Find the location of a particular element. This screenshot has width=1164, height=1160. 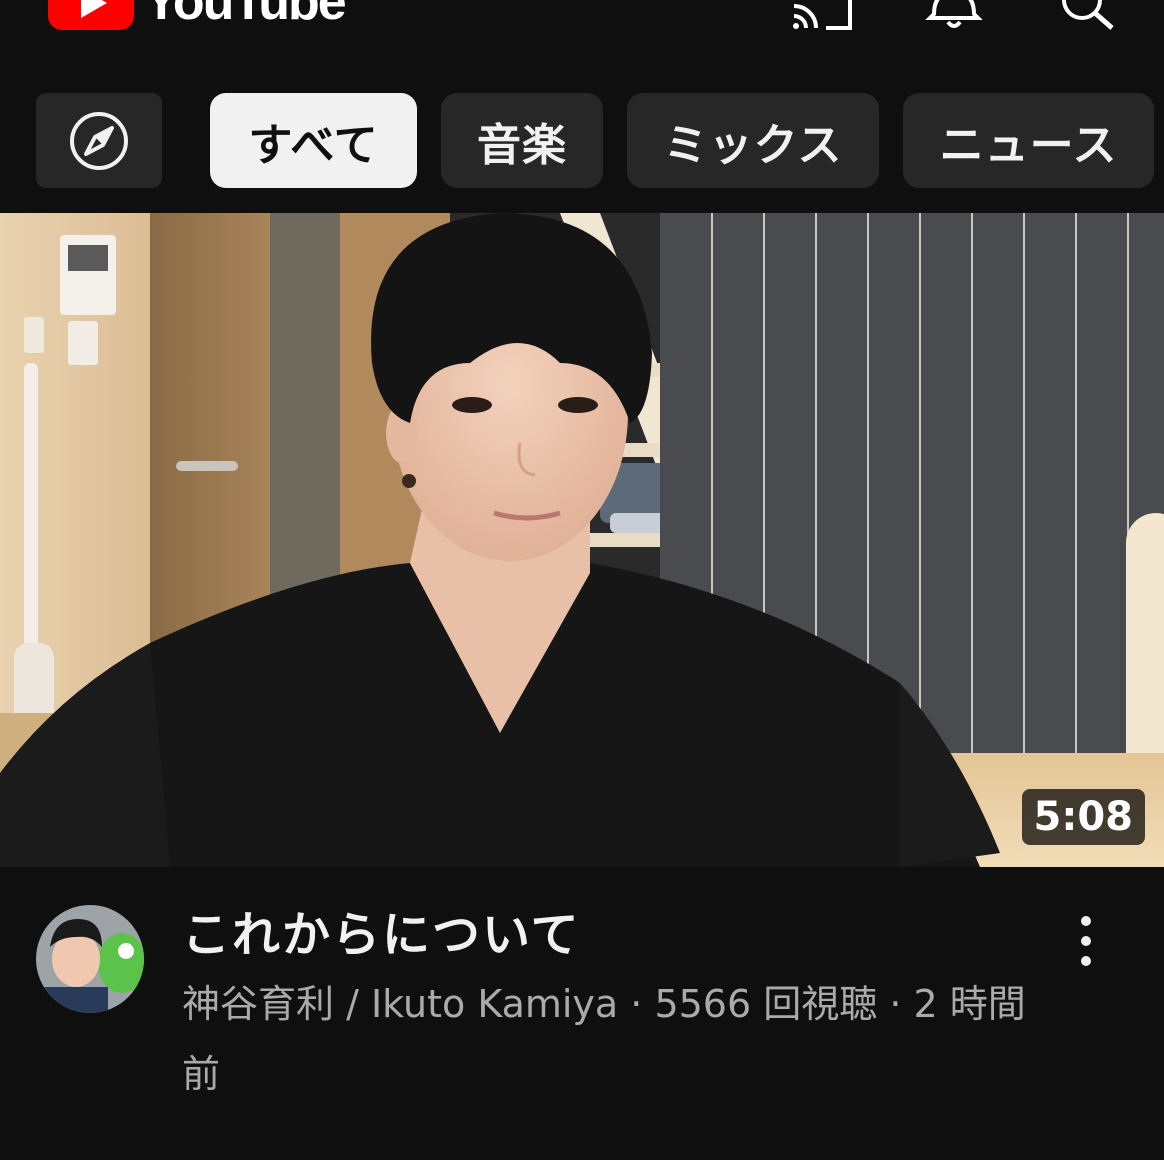

chip-mix: ミックス is located at coordinates (753, 140).